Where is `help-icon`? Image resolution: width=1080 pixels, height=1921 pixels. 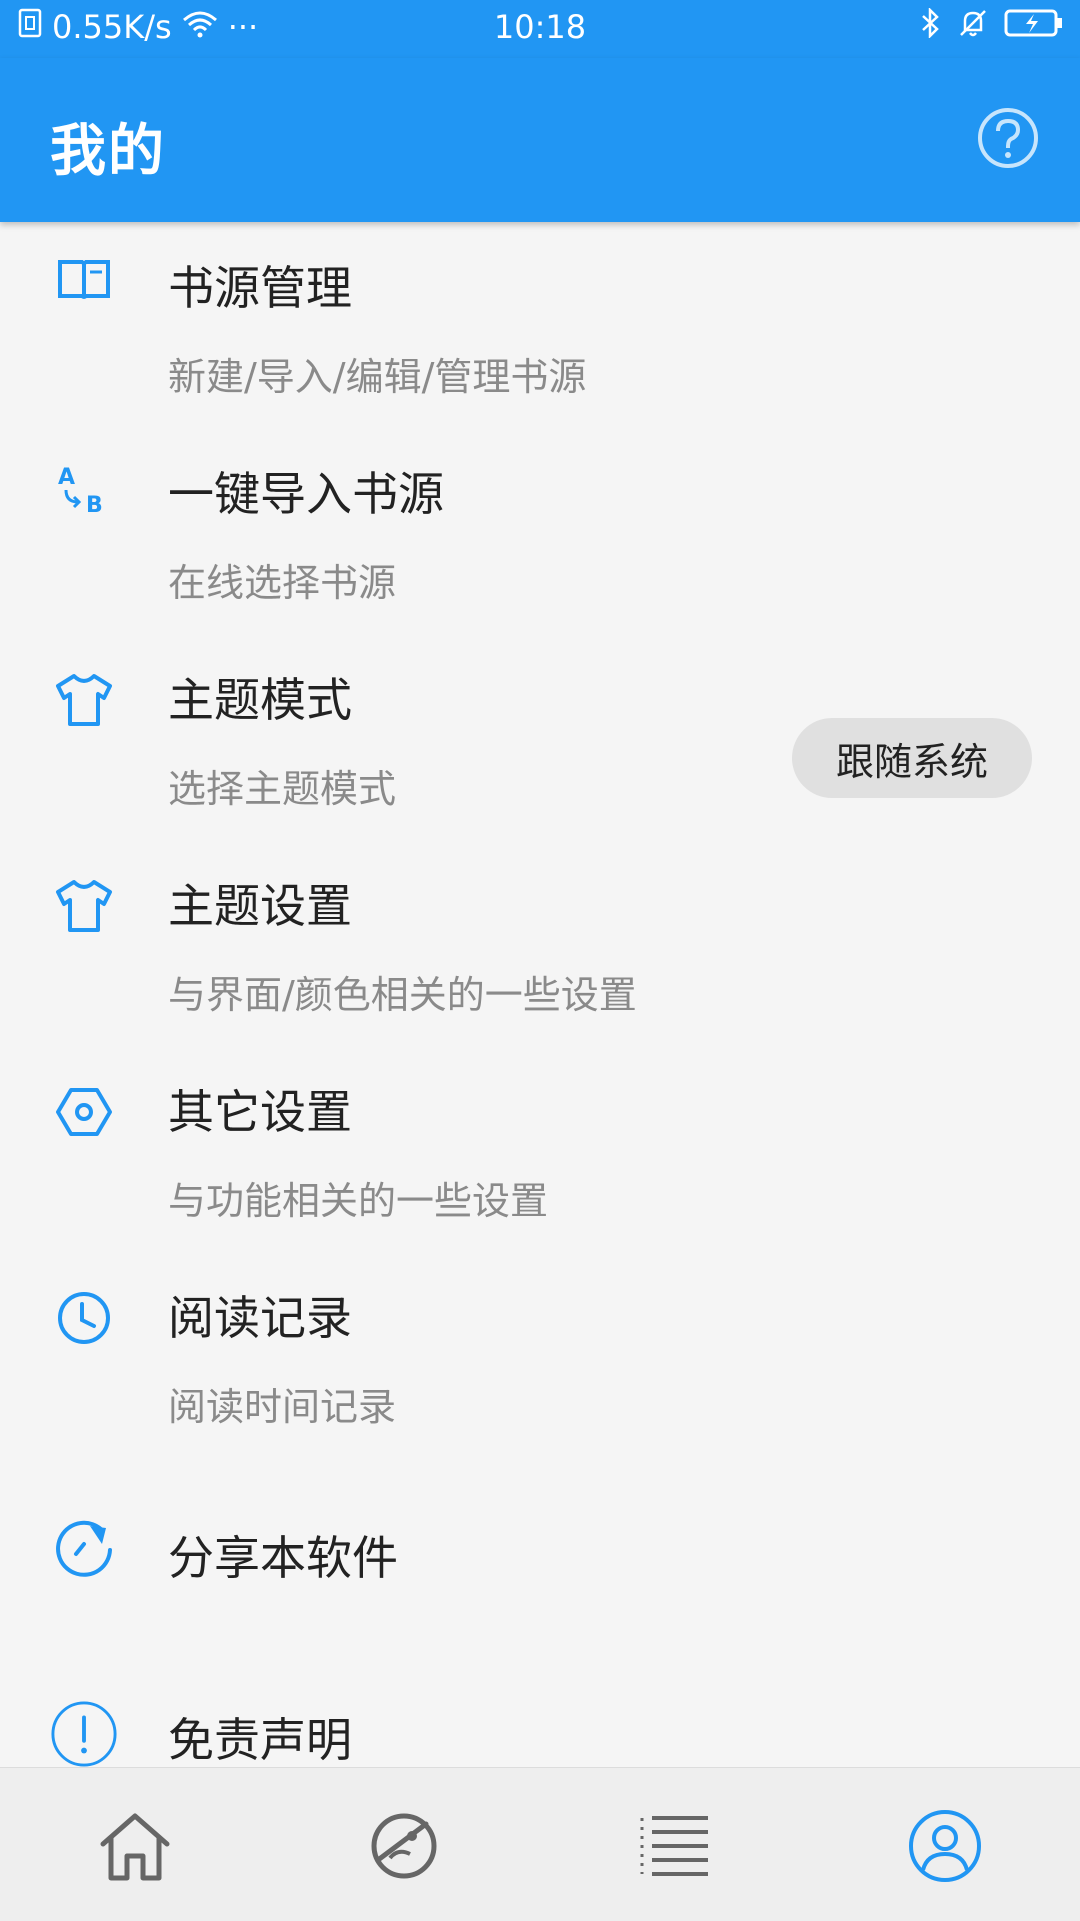
help-icon is located at coordinates (1008, 138).